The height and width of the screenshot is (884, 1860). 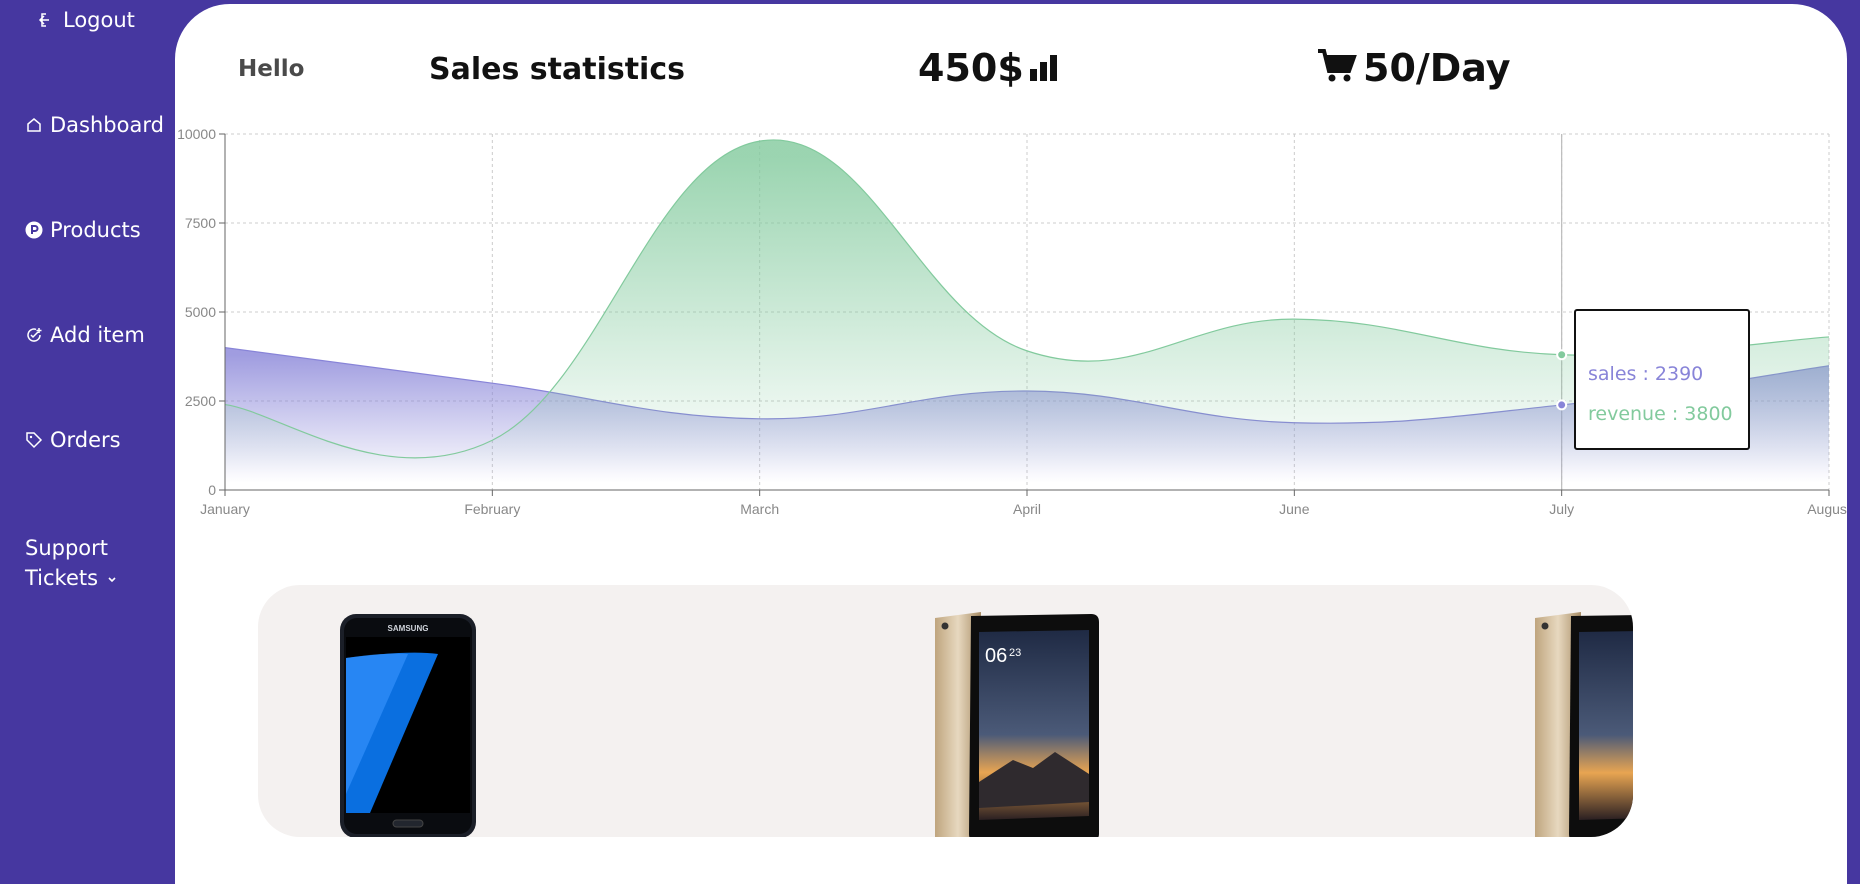 I want to click on tablet-partial-image, so click(x=1583, y=724).